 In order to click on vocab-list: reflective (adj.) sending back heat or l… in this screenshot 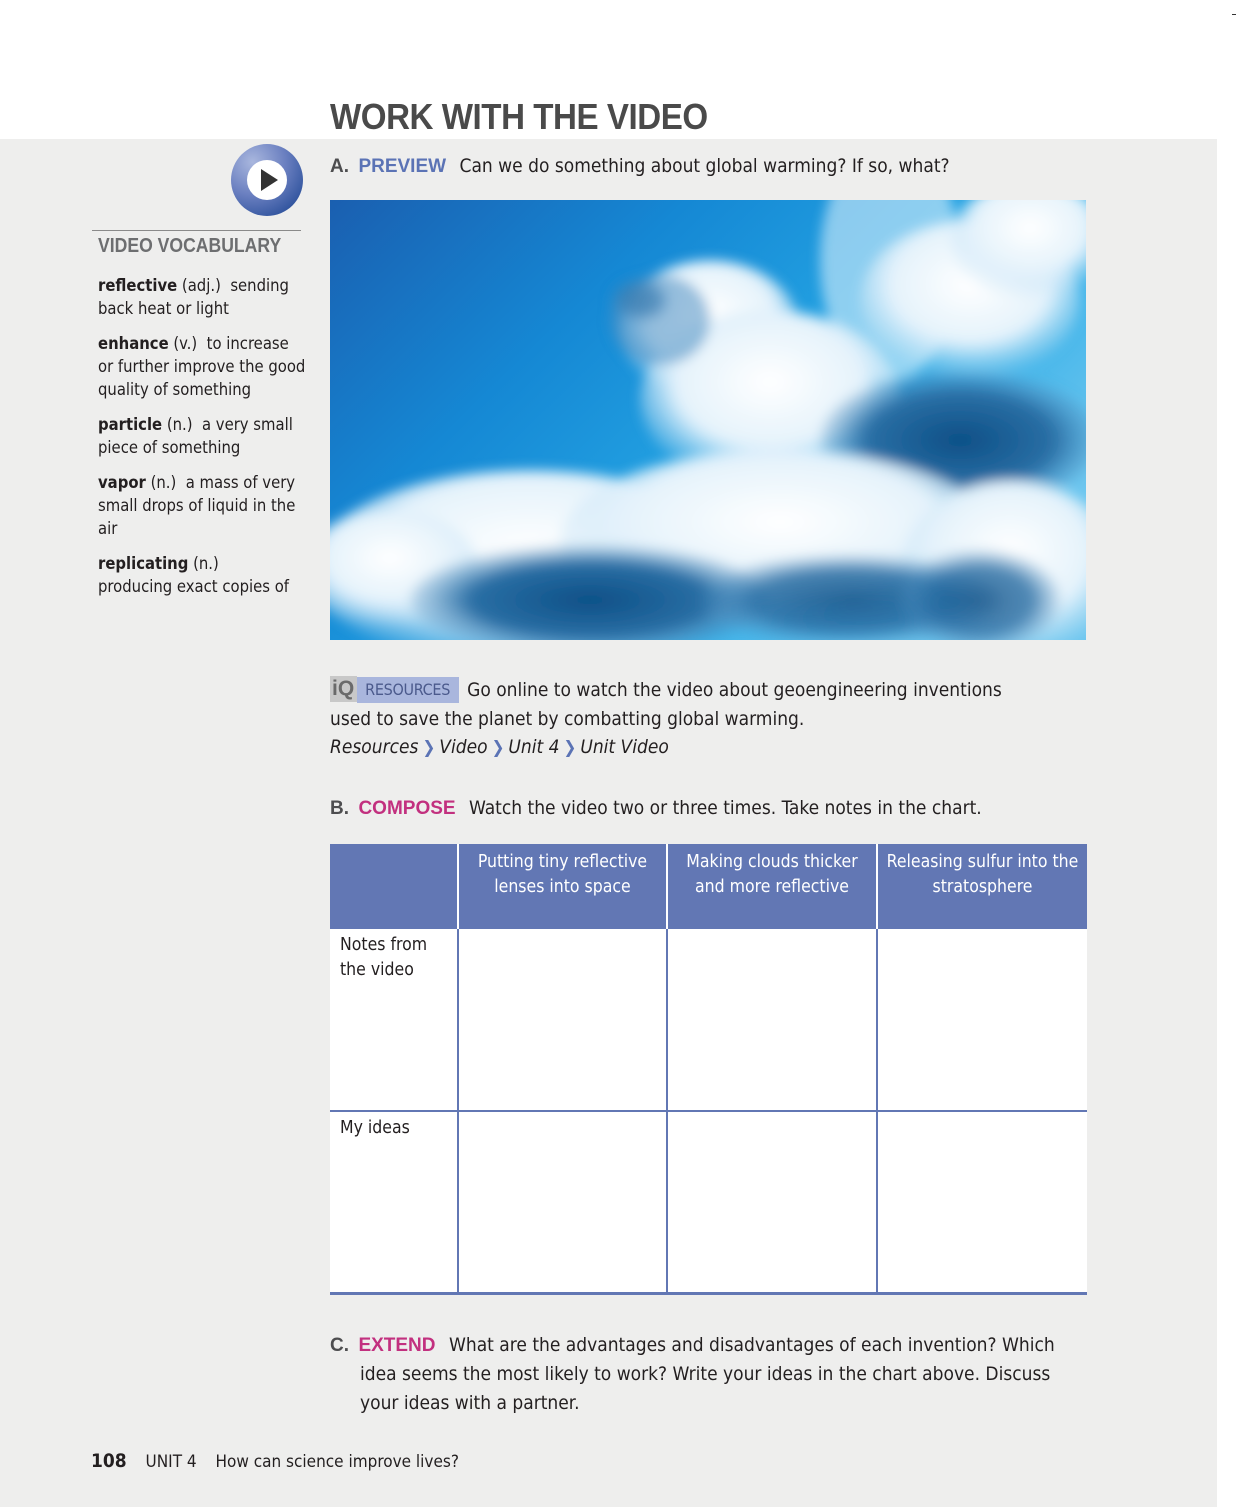, I will do `click(203, 442)`.